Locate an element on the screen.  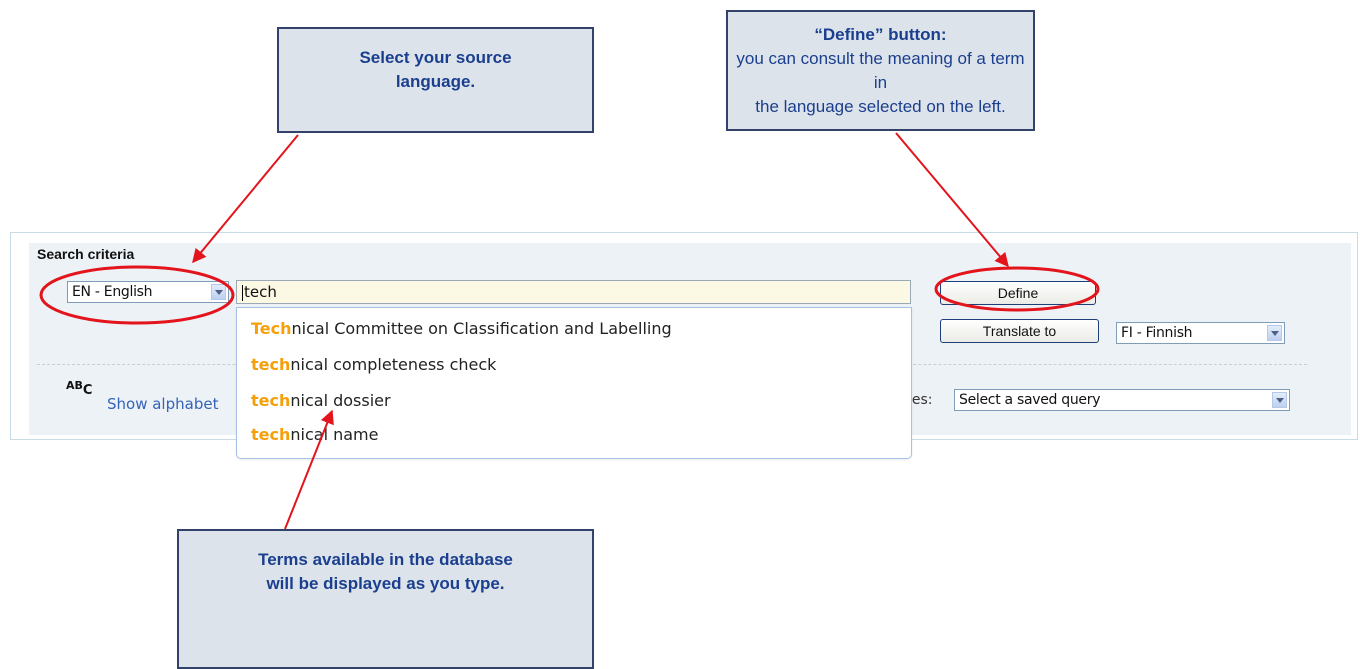
arrow-to-suggestions is located at coordinates (309, 469).